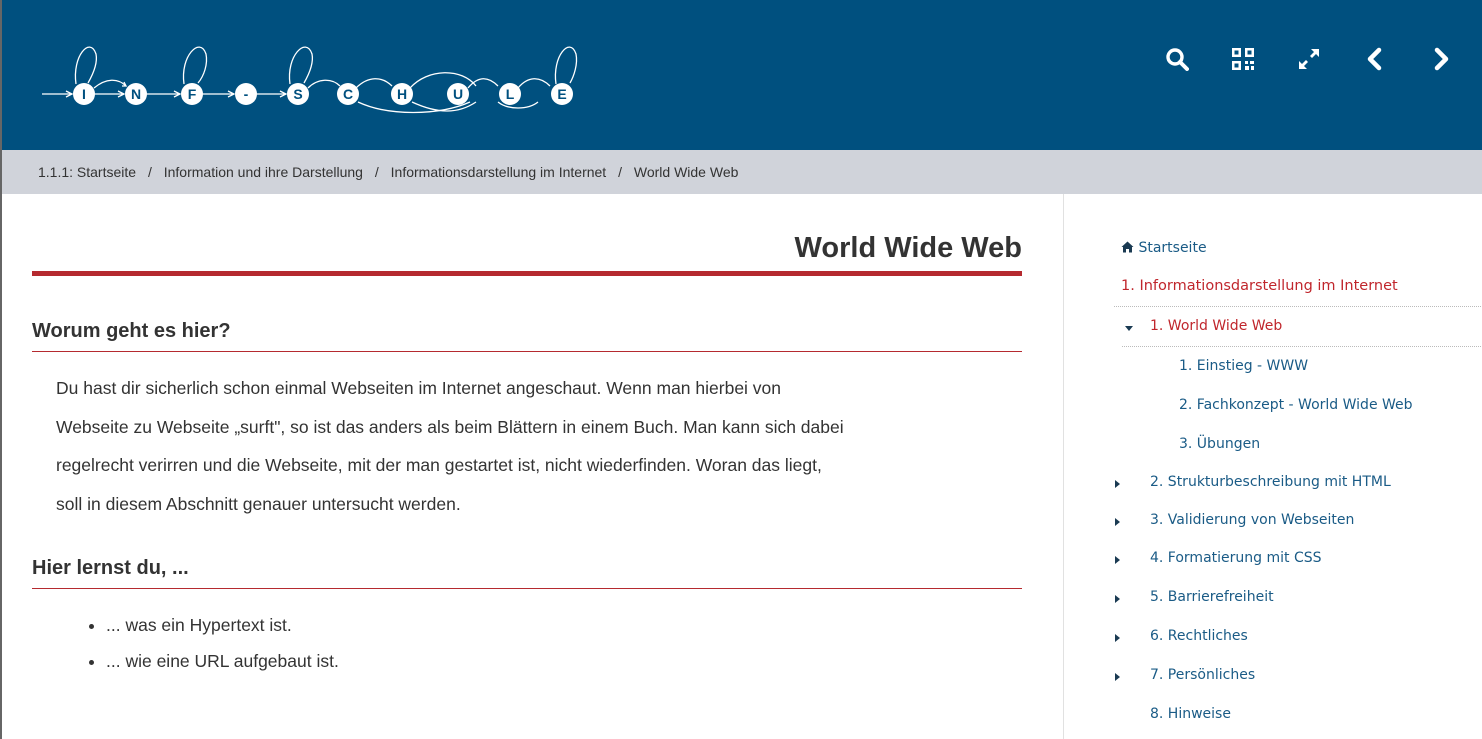 The width and height of the screenshot is (1482, 739). What do you see at coordinates (499, 172) in the screenshot?
I see `breadcrumb-item-internet: Informationsdarstellung im Internet` at bounding box center [499, 172].